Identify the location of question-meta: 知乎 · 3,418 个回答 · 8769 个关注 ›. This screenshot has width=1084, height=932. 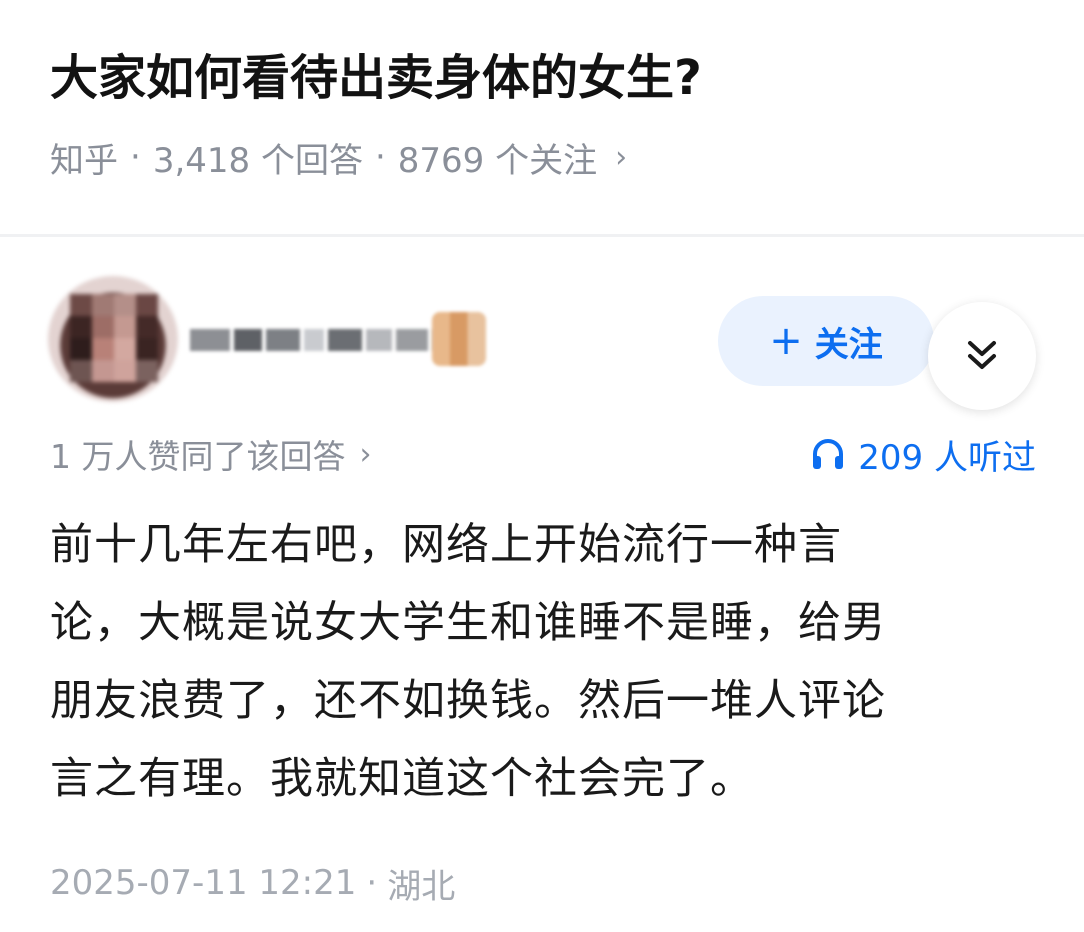
(338, 157).